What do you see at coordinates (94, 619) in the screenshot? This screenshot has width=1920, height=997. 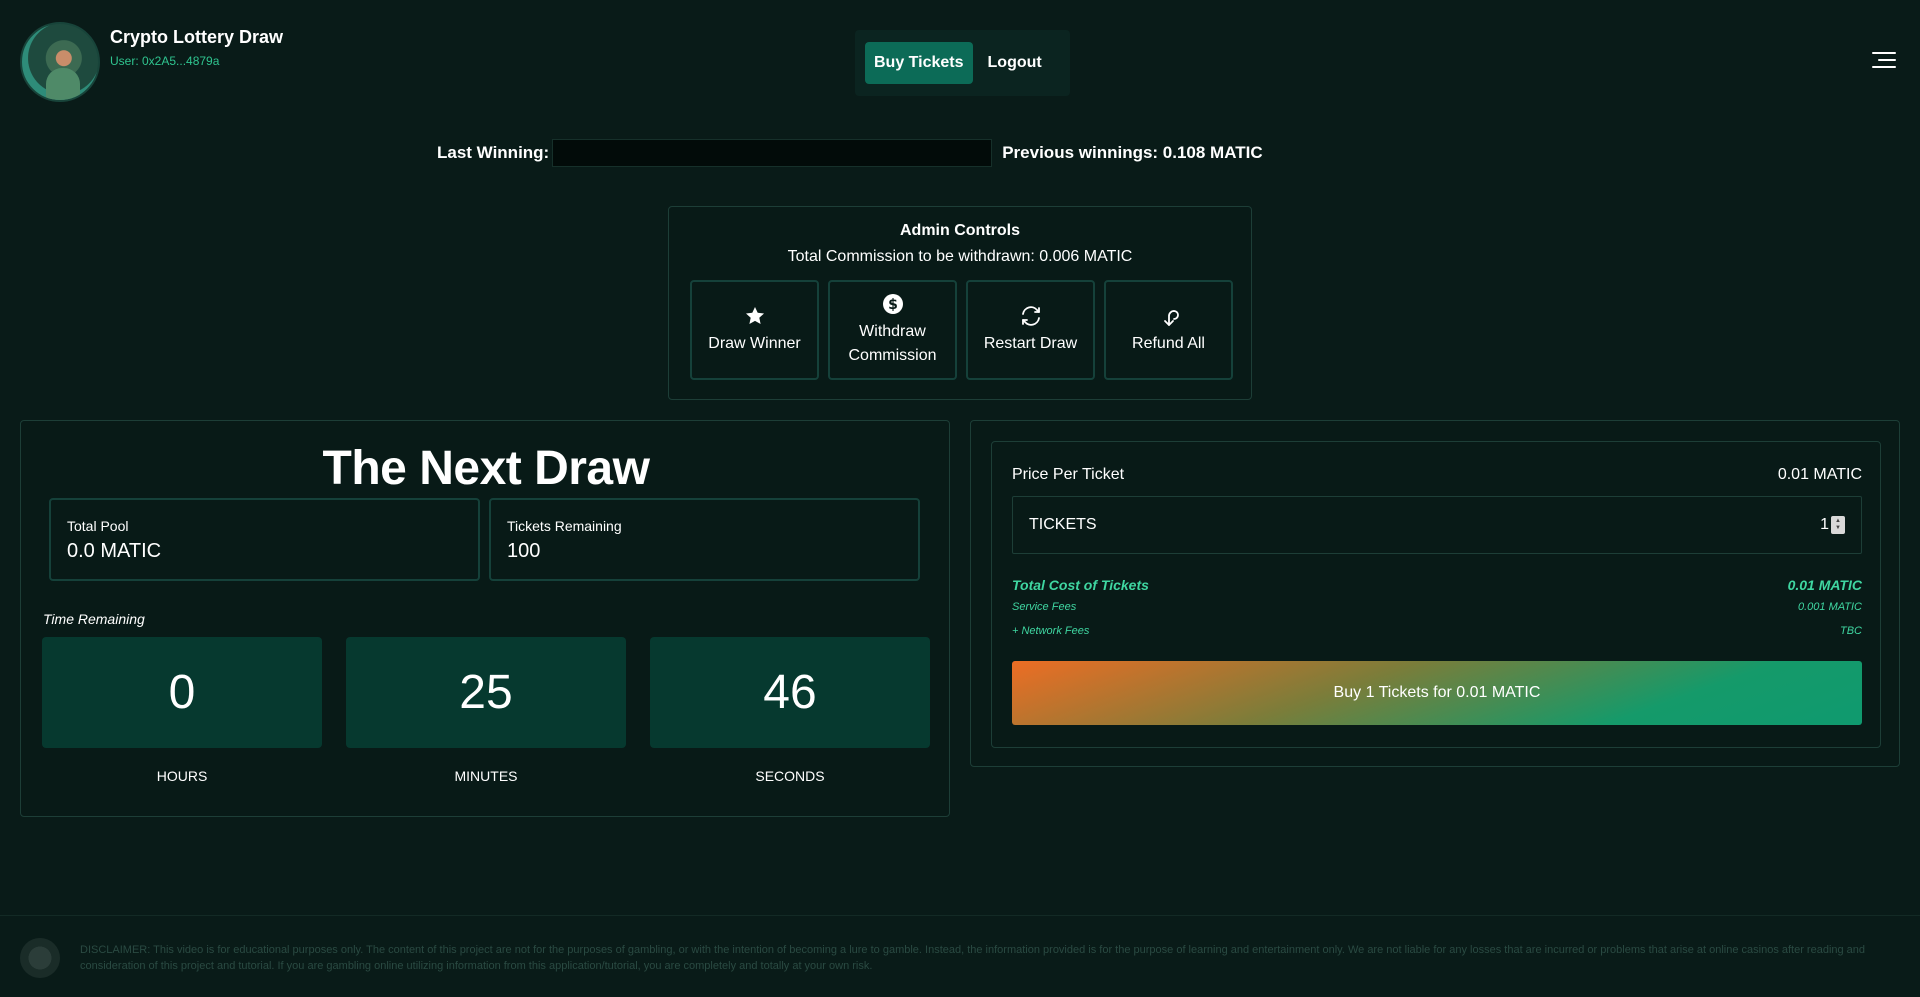 I see `time-remaining-label: Time Remaining` at bounding box center [94, 619].